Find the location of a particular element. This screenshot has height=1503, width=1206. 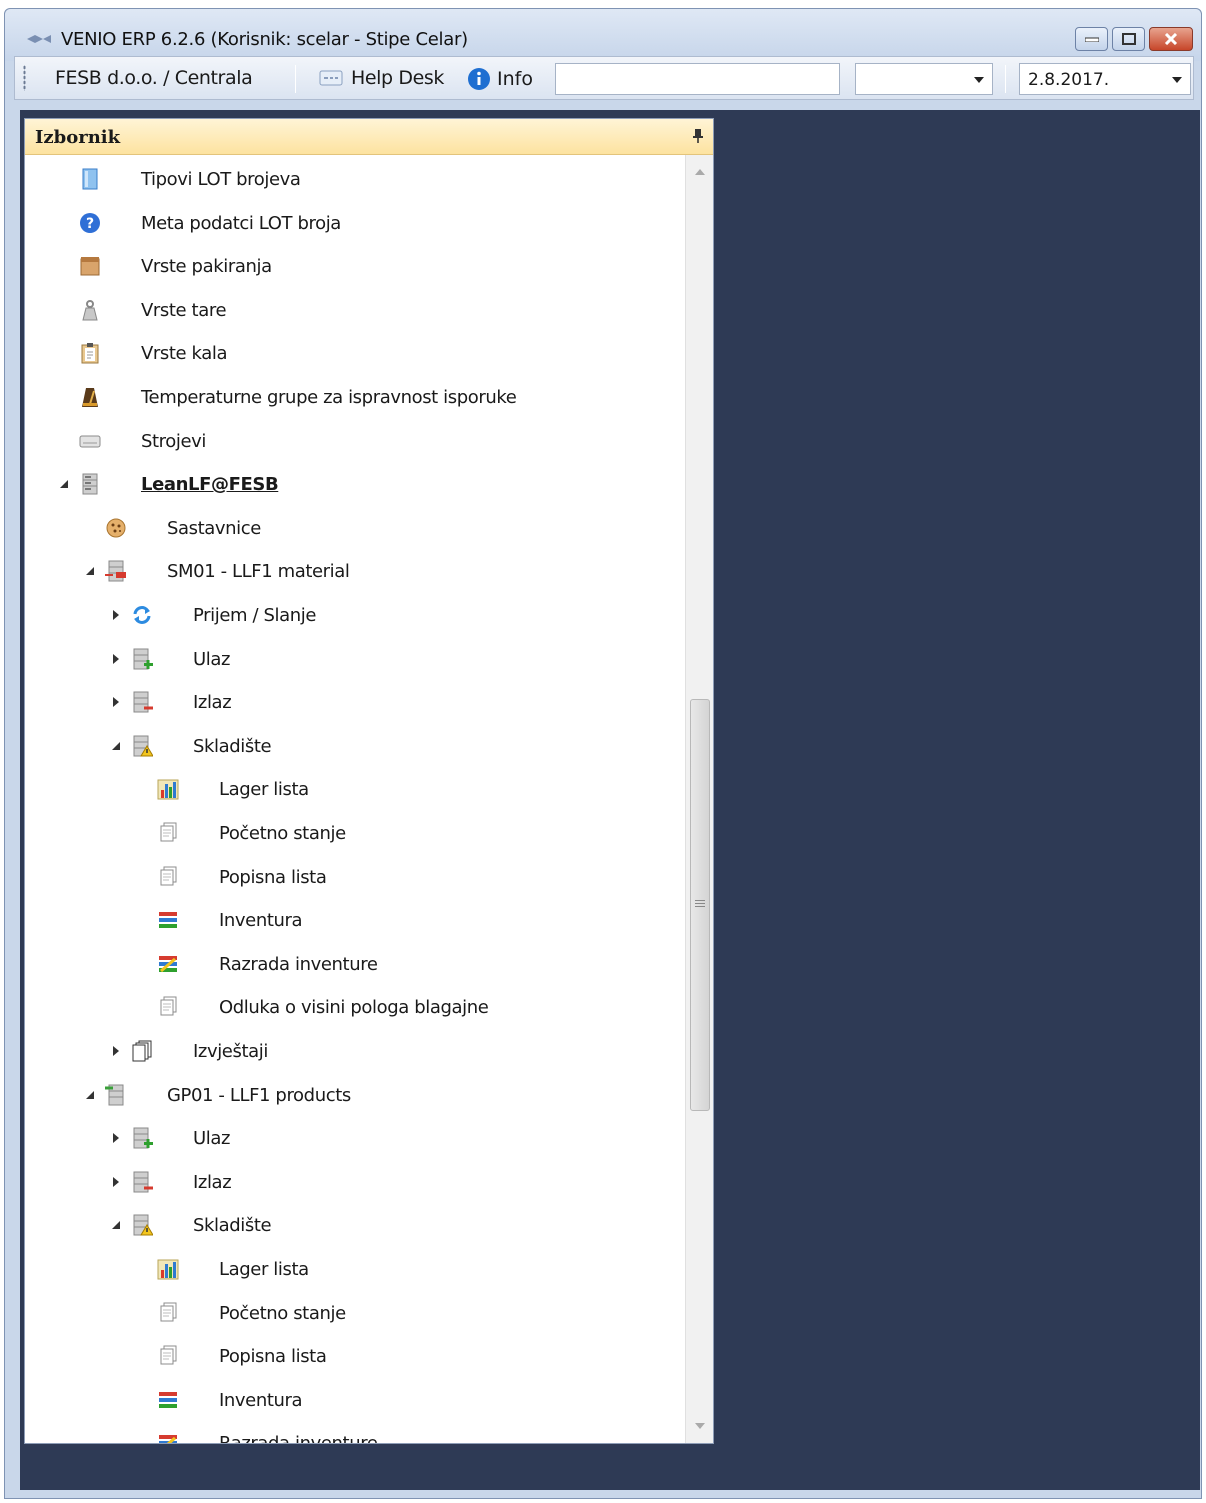

maximize-button is located at coordinates (1128, 39).